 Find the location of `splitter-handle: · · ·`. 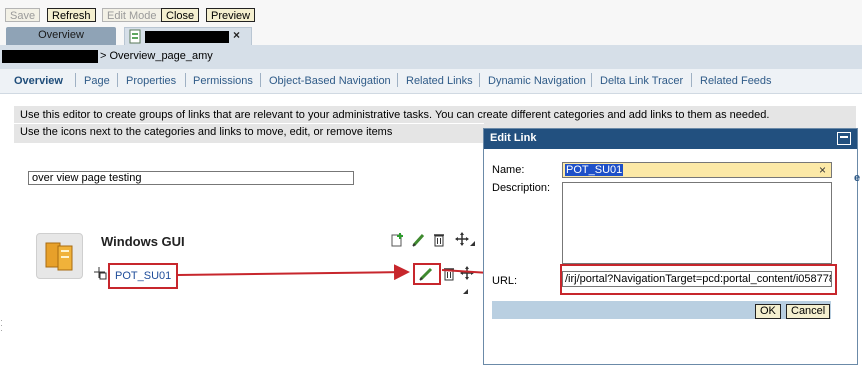

splitter-handle: · · · is located at coordinates (1, 325).